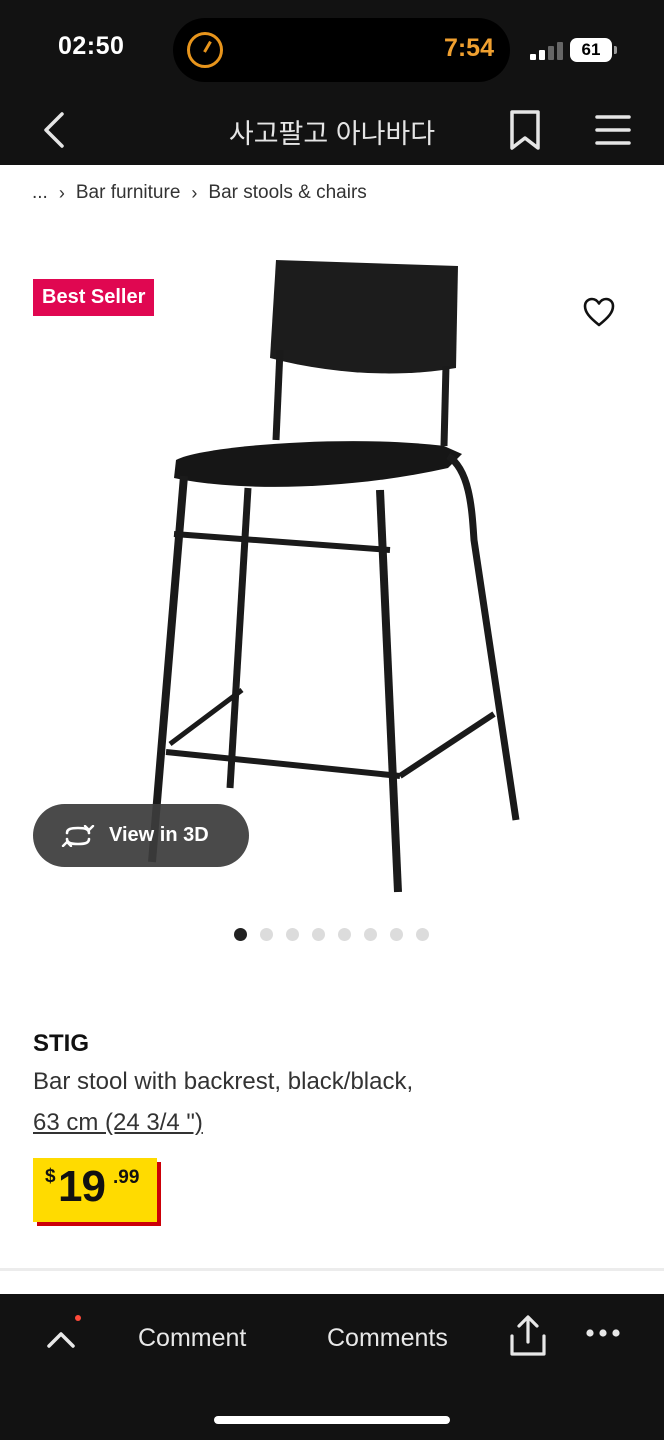  Describe the element at coordinates (159, 835) in the screenshot. I see `view-in-3d-label: View in 3D` at that location.